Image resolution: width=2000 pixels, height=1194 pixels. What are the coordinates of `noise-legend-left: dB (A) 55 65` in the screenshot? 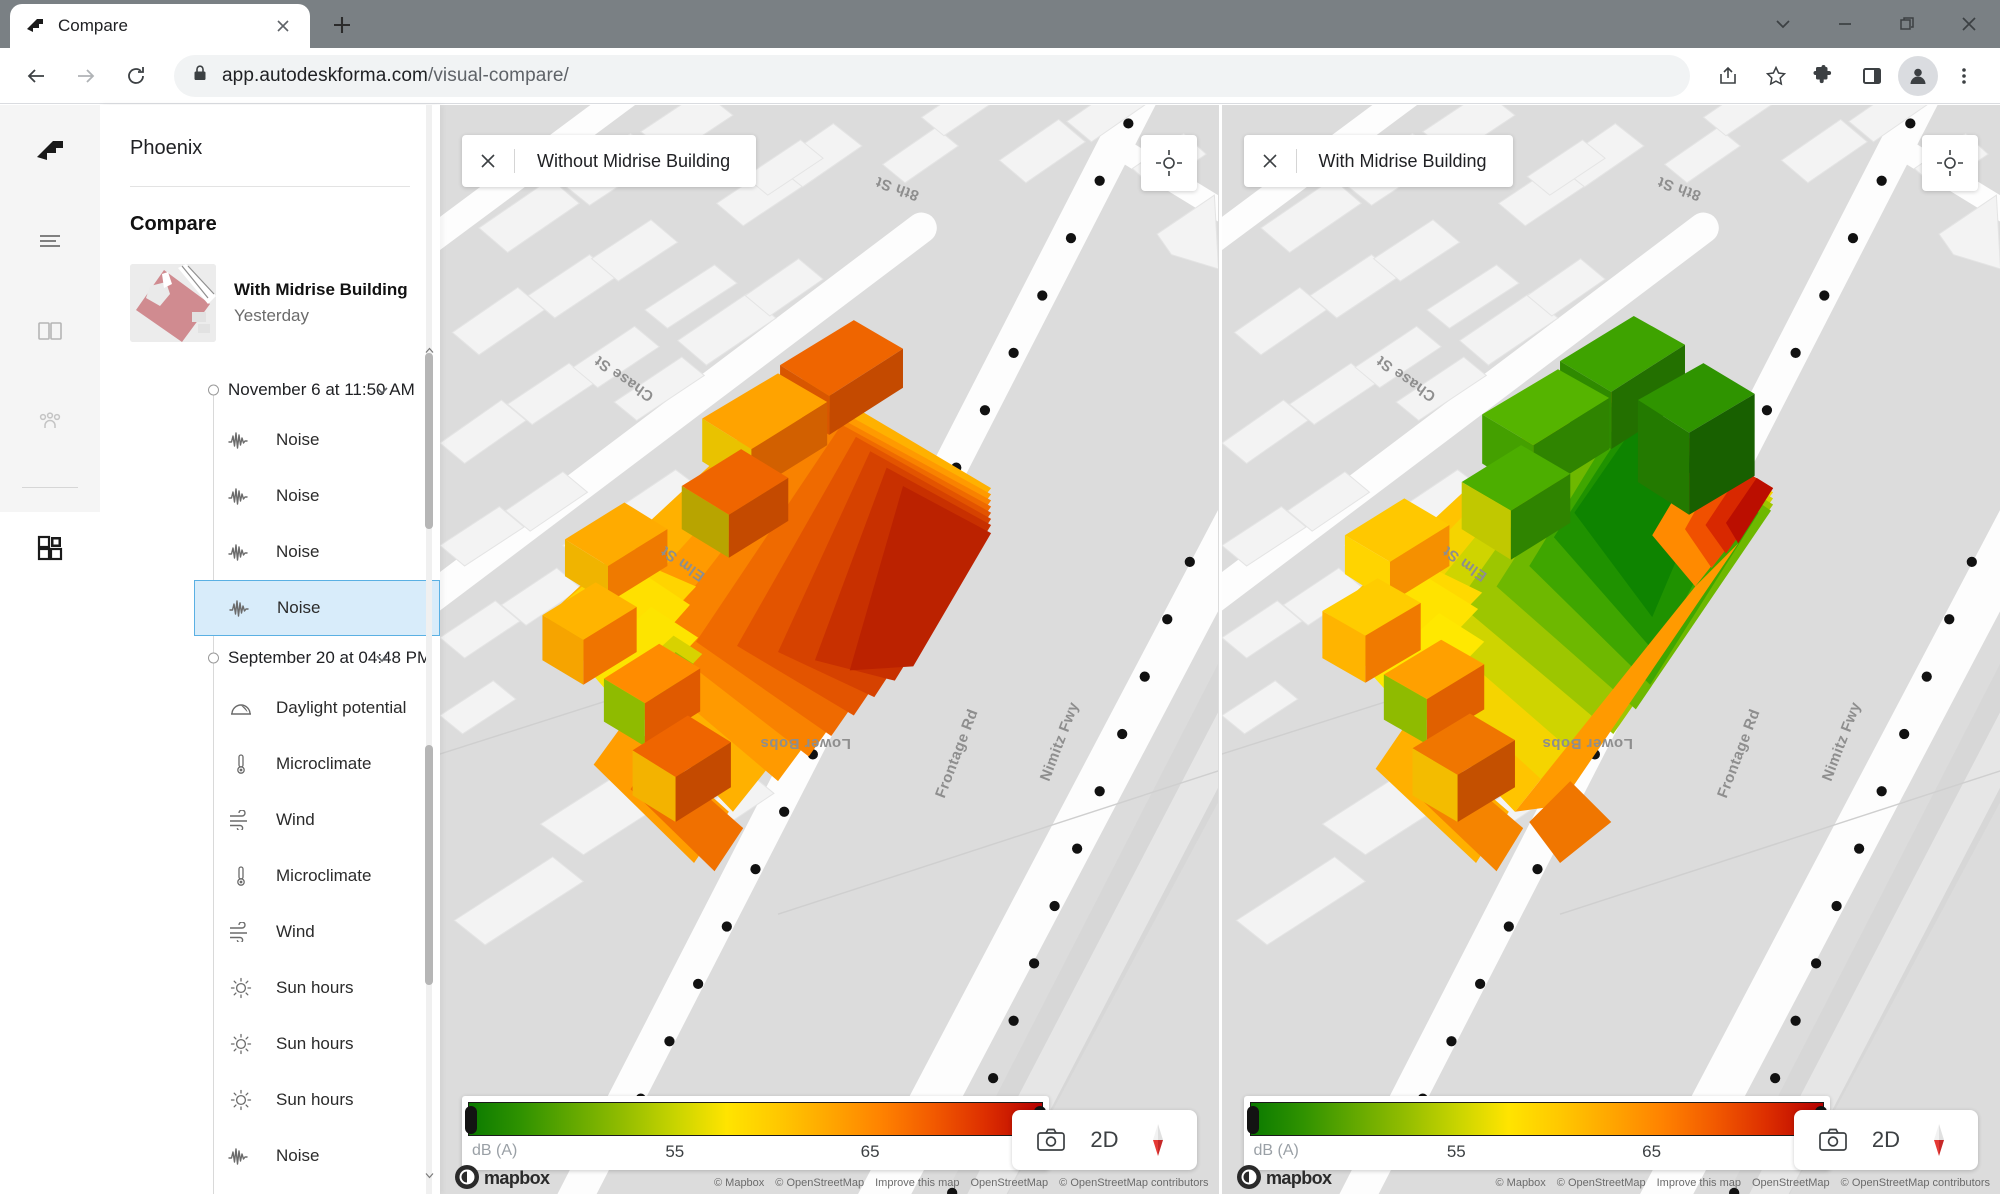 It's located at (755, 1133).